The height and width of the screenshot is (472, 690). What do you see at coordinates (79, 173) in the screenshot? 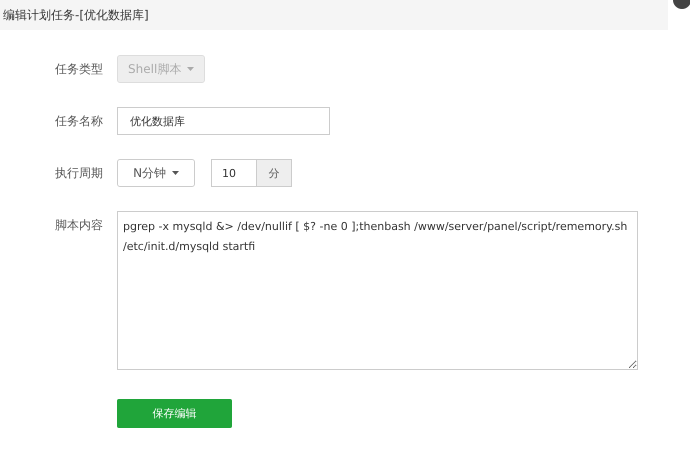
I see `field-label: 执行周期` at bounding box center [79, 173].